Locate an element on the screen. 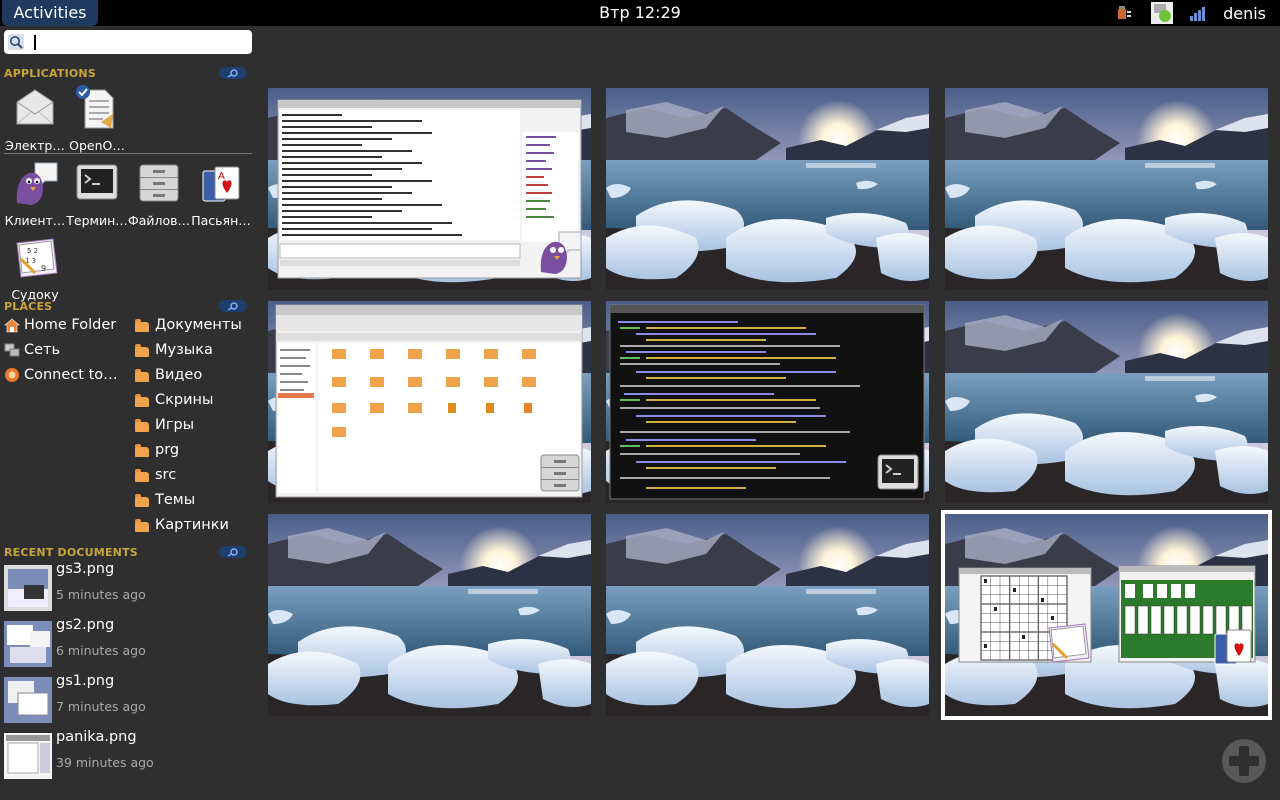  place-label: Темы is located at coordinates (175, 500).